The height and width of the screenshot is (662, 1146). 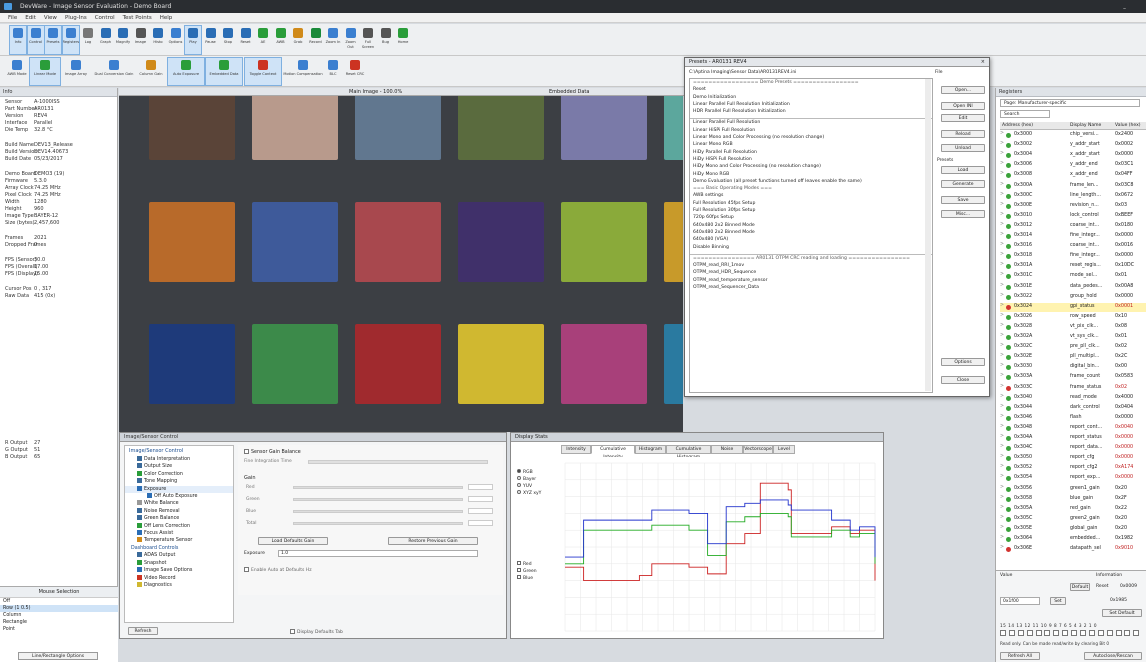 What do you see at coordinates (811, 265) in the screenshot?
I see `preset-item: OTPM_read_RRI_1mov` at bounding box center [811, 265].